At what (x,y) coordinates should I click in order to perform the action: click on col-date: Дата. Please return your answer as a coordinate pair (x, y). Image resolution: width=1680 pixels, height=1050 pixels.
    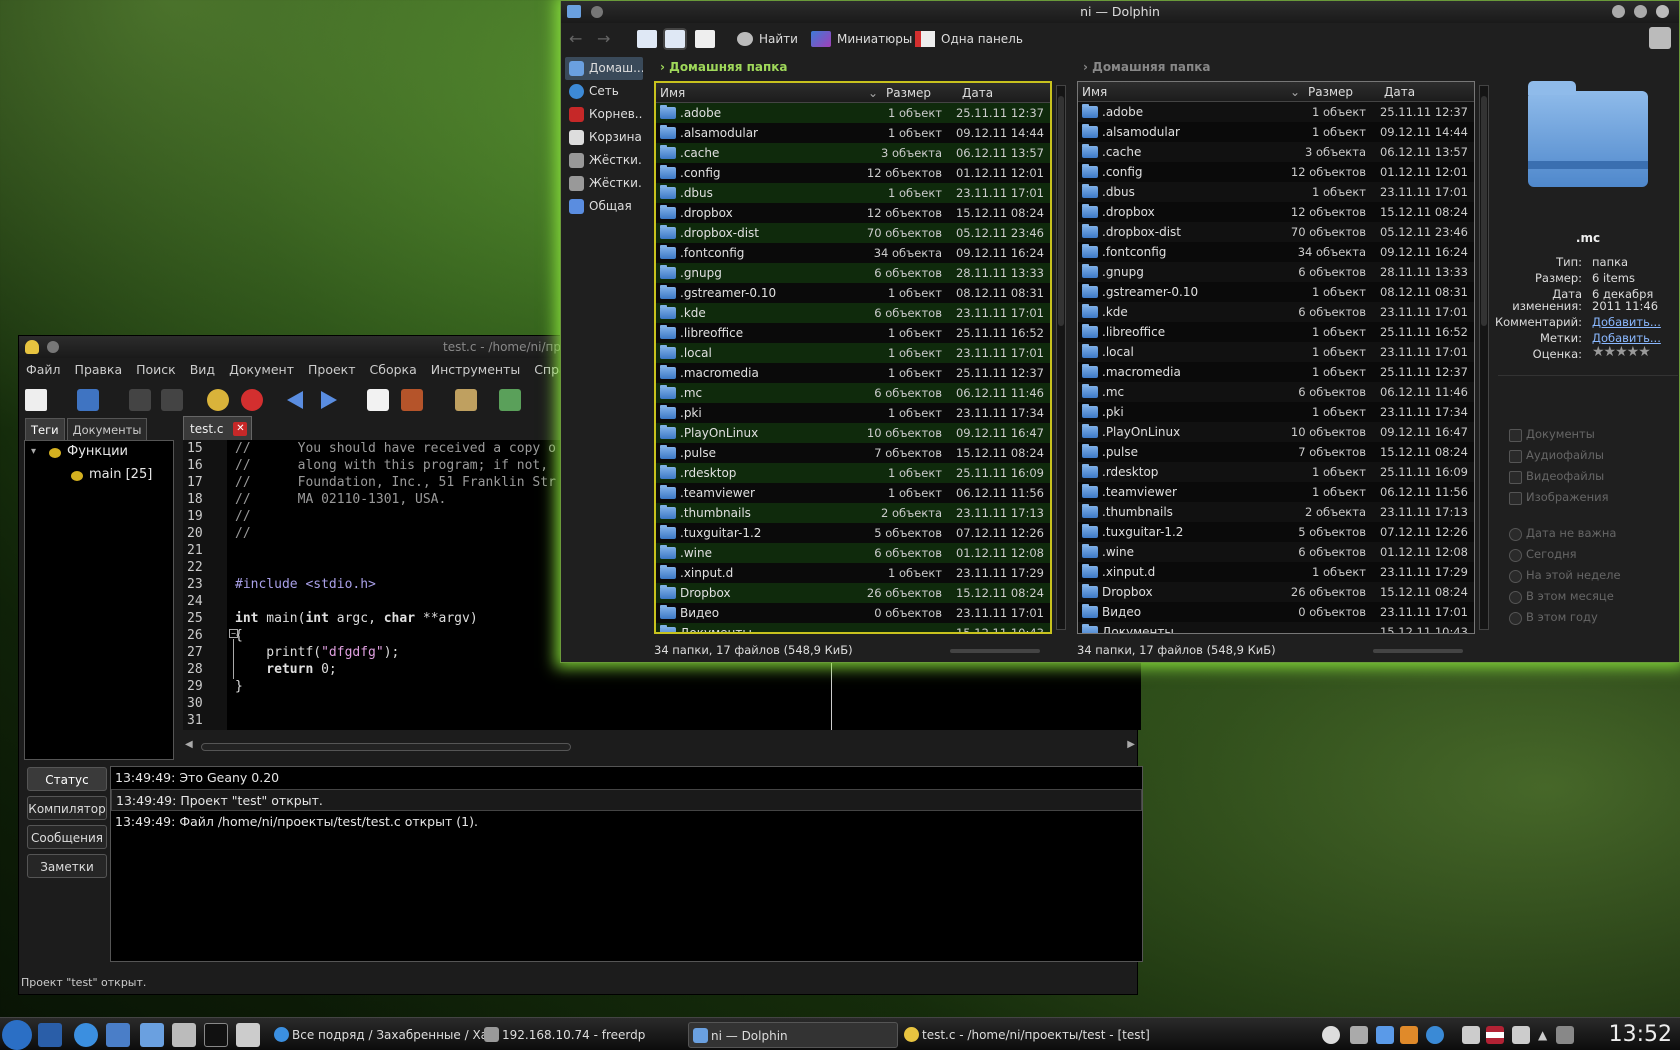
    Looking at the image, I should click on (977, 93).